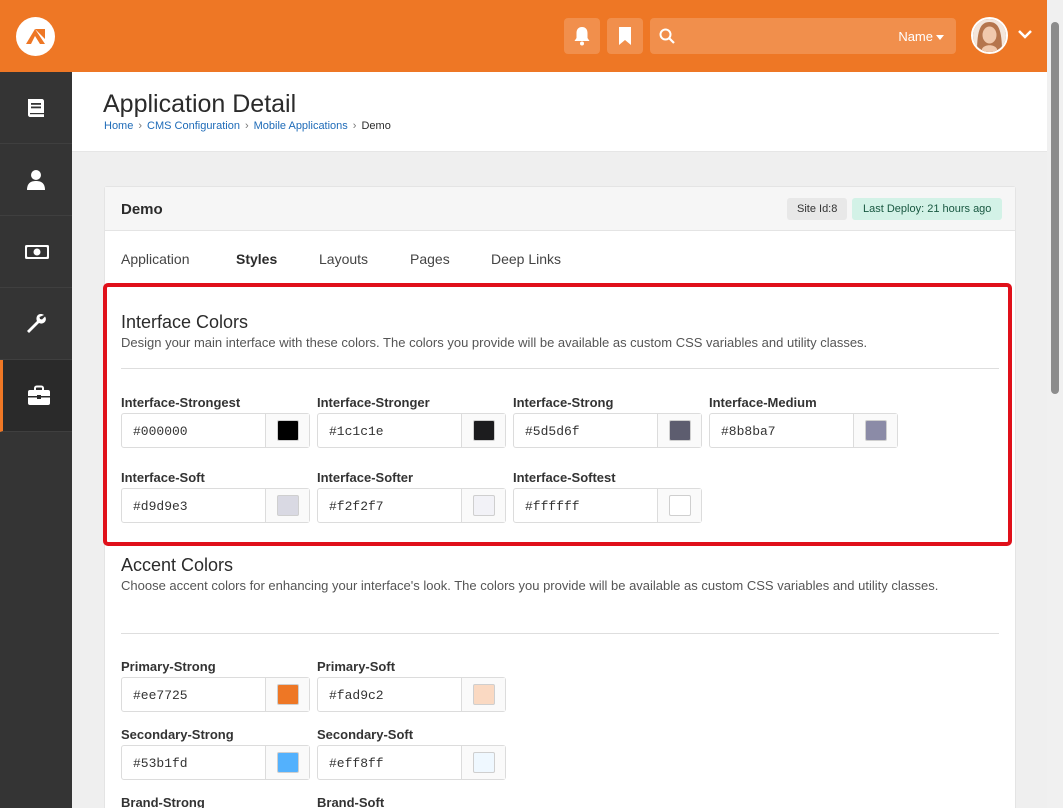 This screenshot has height=808, width=1063. I want to click on color-field-secondary-soft: #eff8ff, so click(411, 762).